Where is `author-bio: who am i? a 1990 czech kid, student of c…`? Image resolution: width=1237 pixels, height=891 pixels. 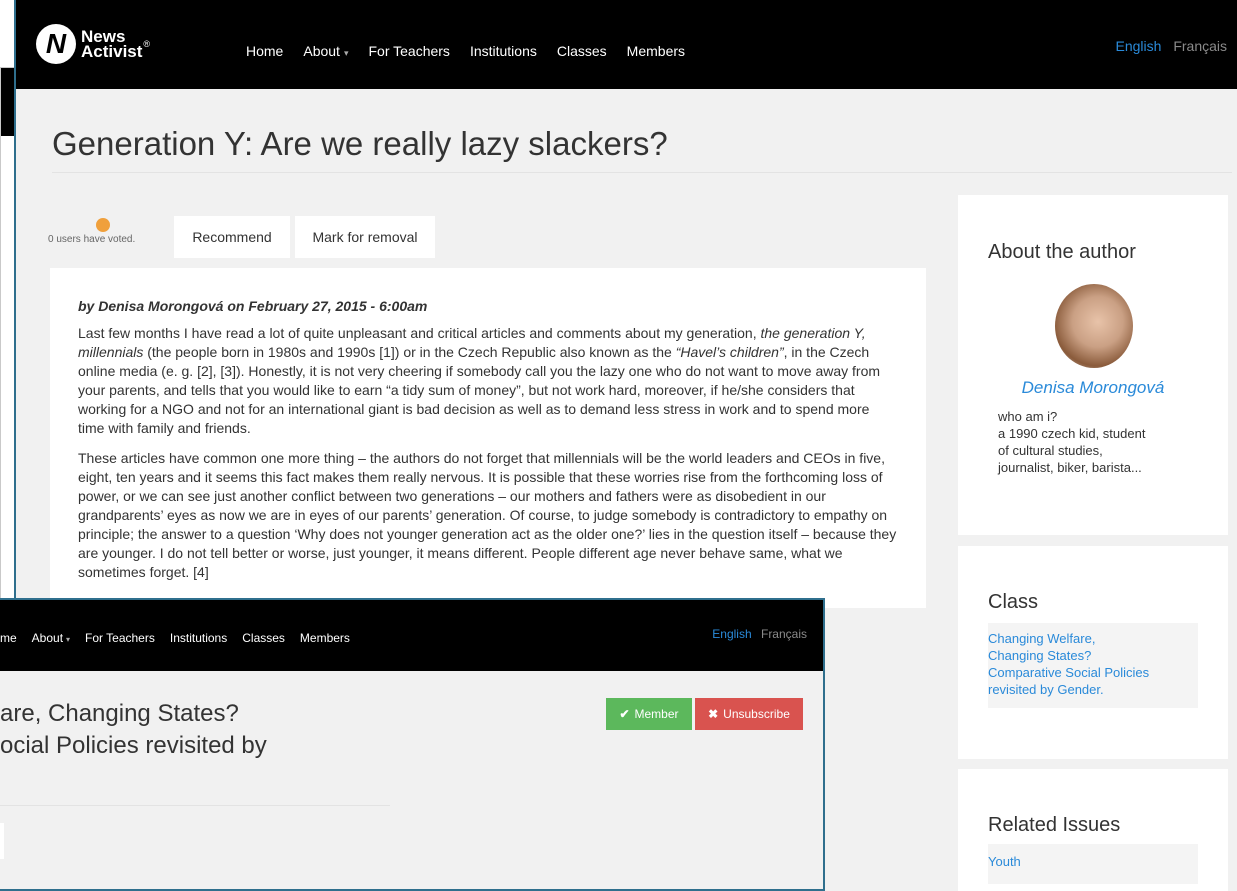
author-bio: who am i? a 1990 czech kid, student of c… is located at coordinates (1098, 442).